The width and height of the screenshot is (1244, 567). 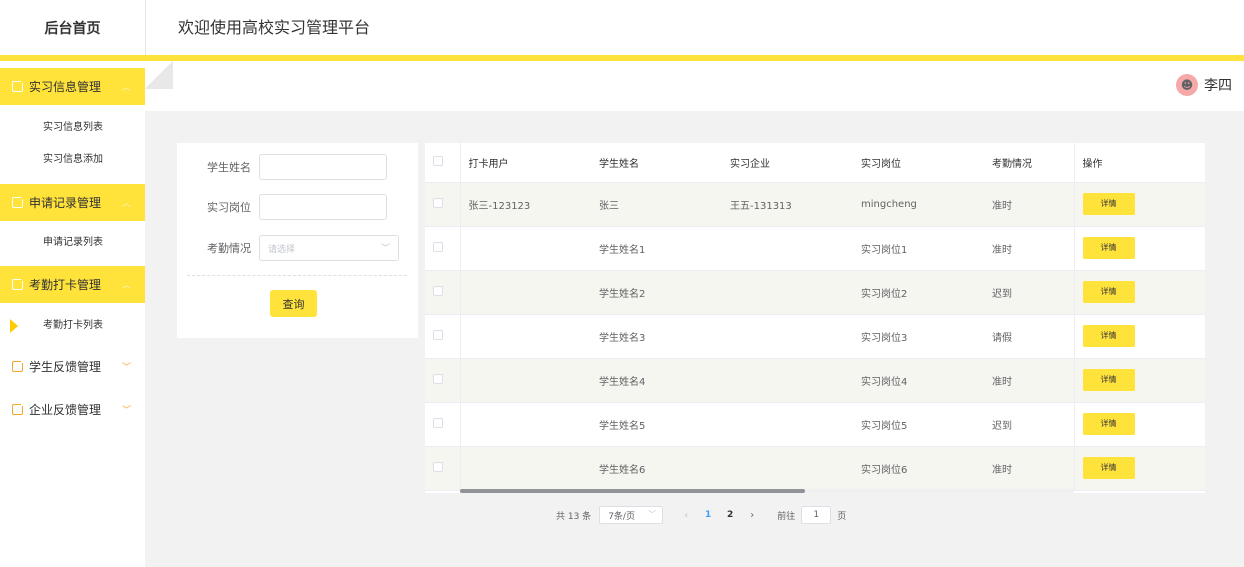 What do you see at coordinates (708, 515) in the screenshot?
I see `page-number: 1` at bounding box center [708, 515].